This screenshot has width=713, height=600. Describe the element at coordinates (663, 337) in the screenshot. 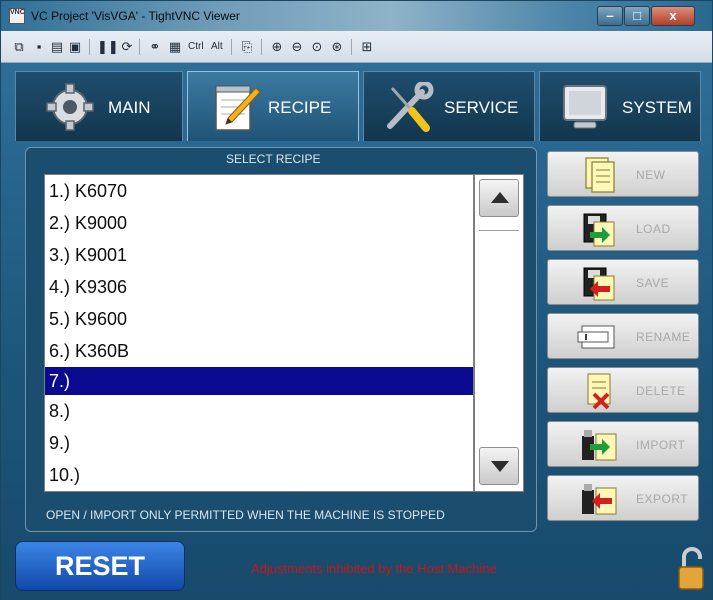

I see `rename-button-label: RENAME` at that location.